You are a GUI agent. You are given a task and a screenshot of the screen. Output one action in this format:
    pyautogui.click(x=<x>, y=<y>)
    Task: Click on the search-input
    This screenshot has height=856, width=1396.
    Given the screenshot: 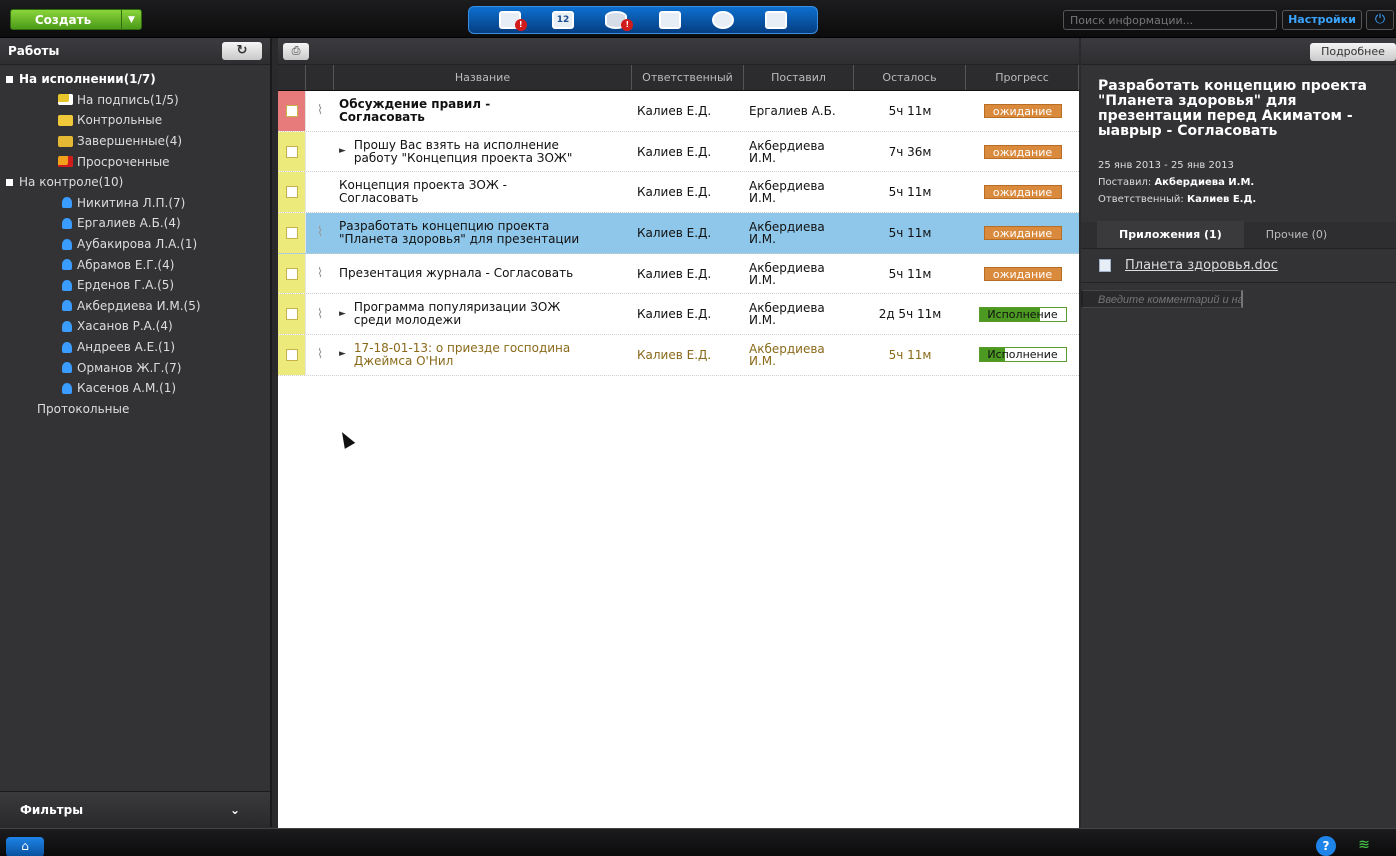 What is the action you would take?
    pyautogui.click(x=1170, y=20)
    